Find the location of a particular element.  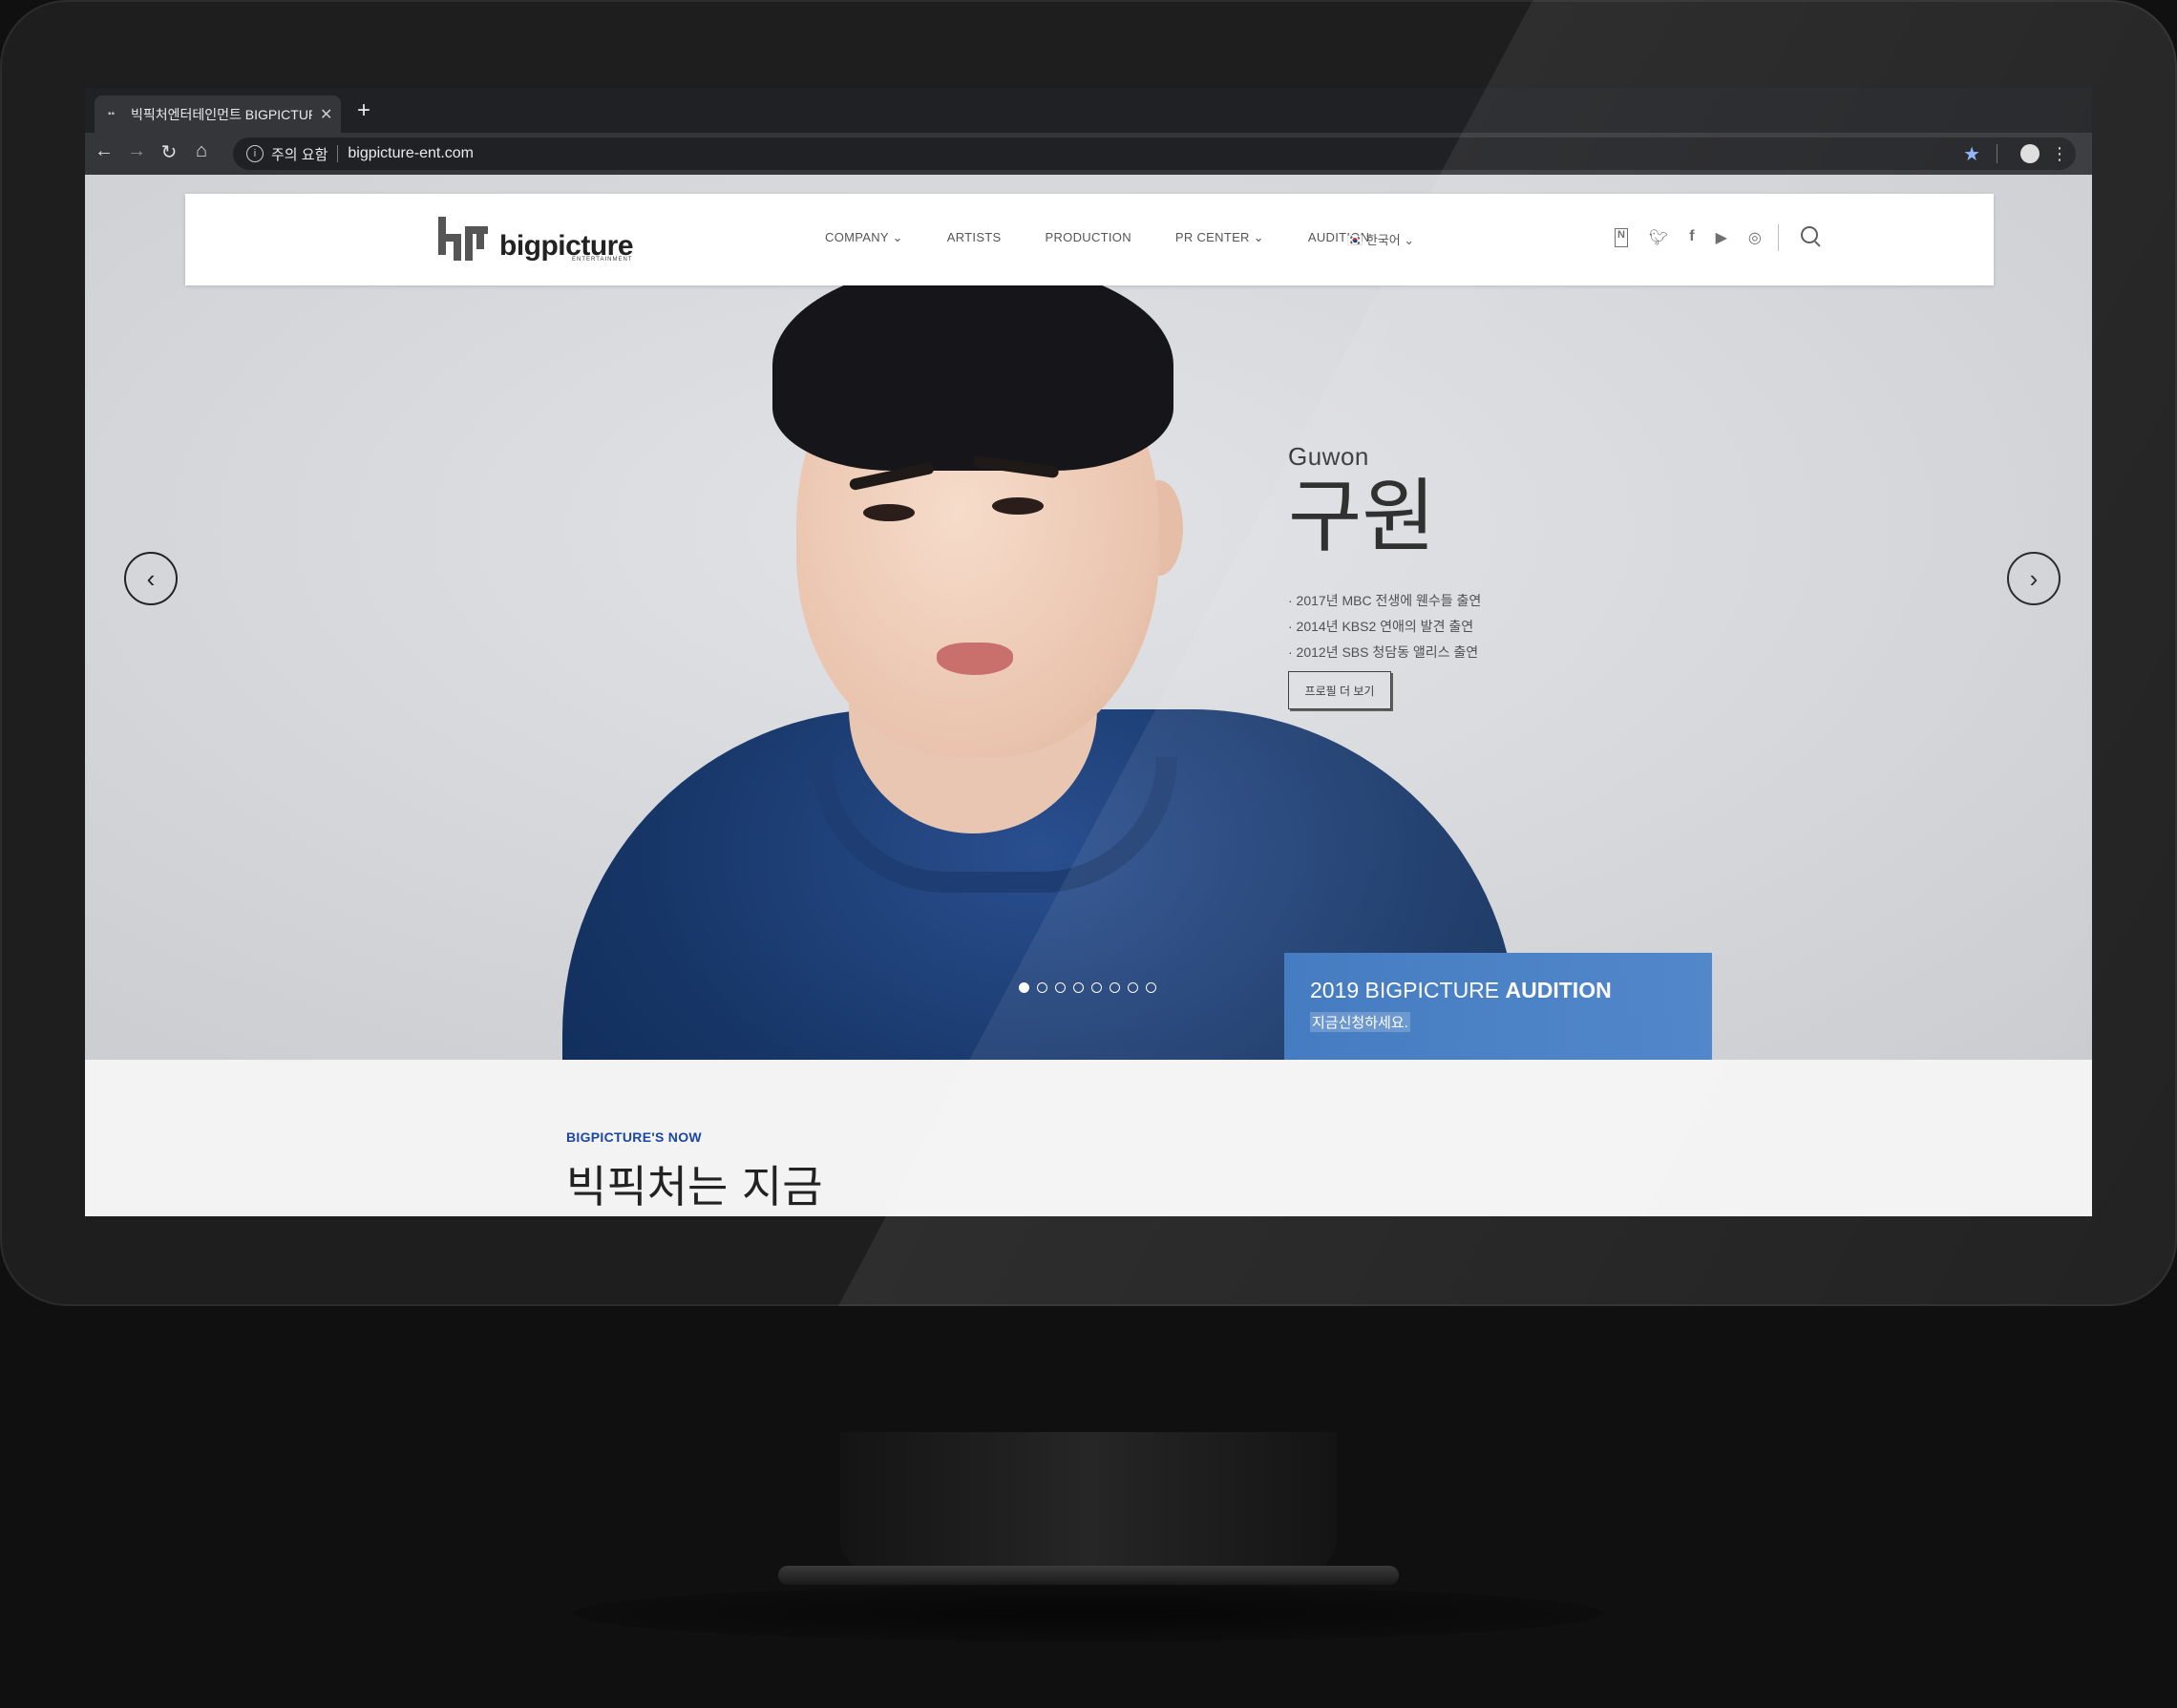

audition-subtitle: 지금신청하세요. is located at coordinates (1360, 1022).